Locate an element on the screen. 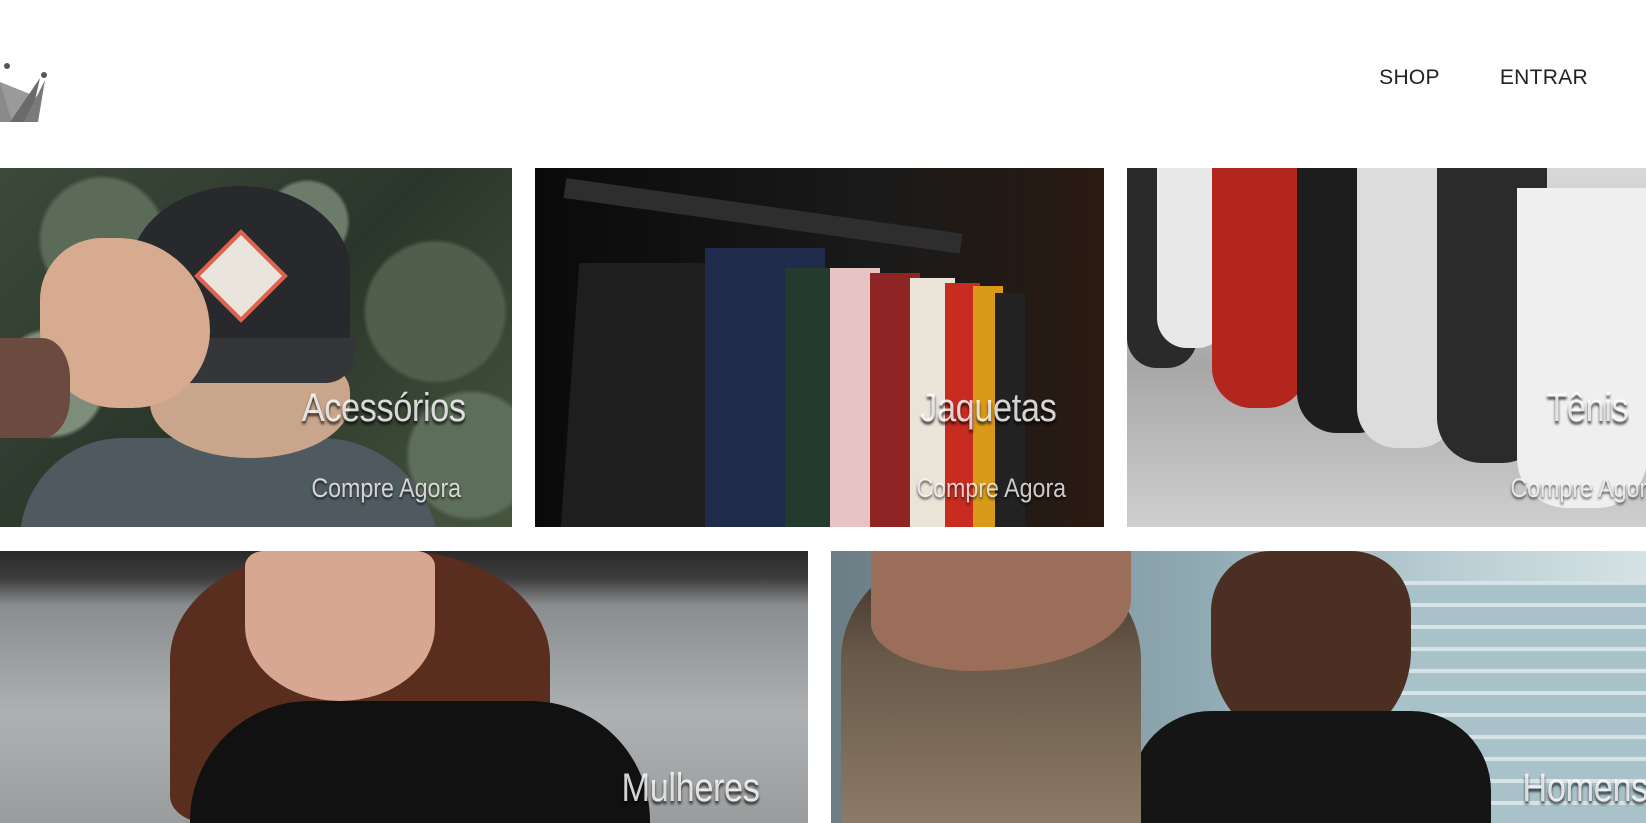 This screenshot has height=823, width=1646. sneaker-7-shape is located at coordinates (1581, 348).